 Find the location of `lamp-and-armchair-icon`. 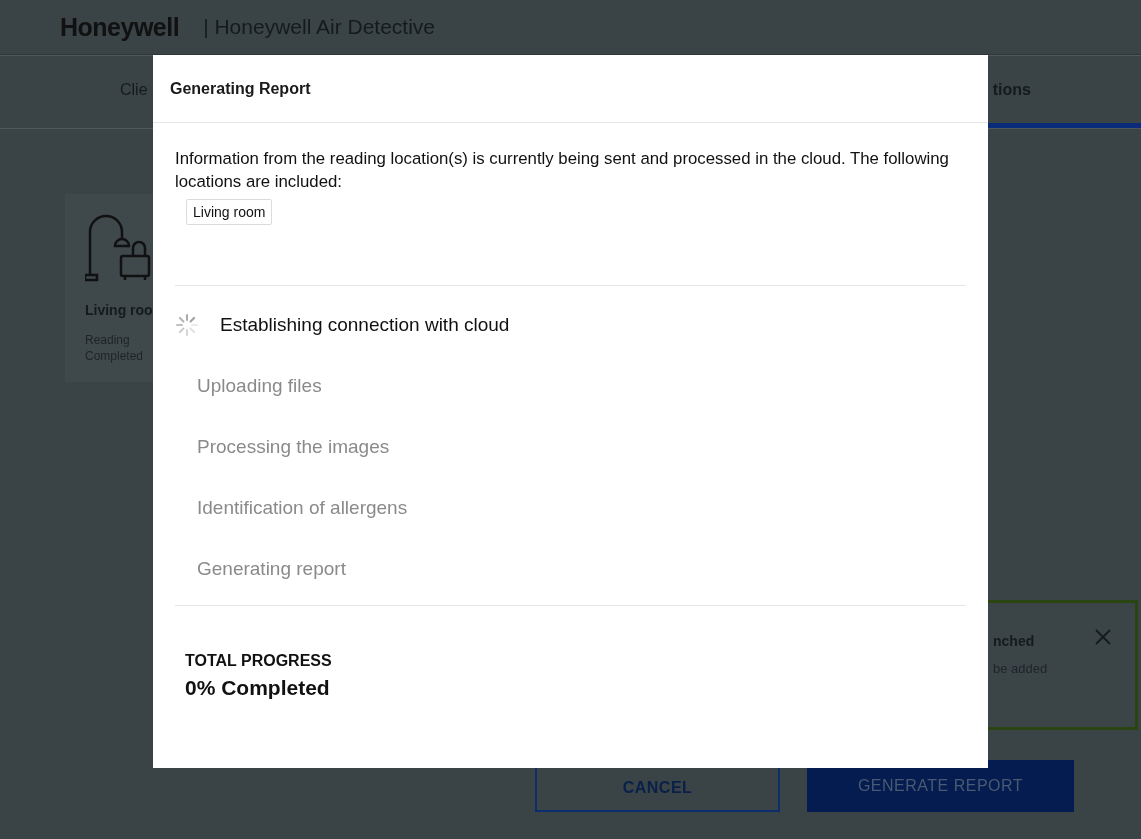

lamp-and-armchair-icon is located at coordinates (118, 247).